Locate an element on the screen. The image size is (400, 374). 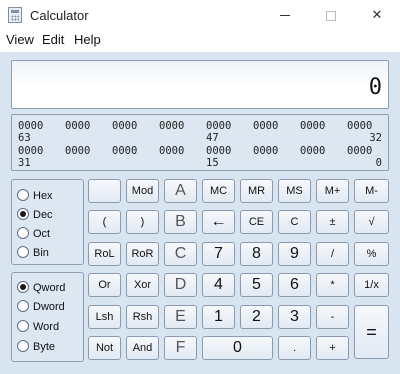
minimize-button is located at coordinates (285, 15).